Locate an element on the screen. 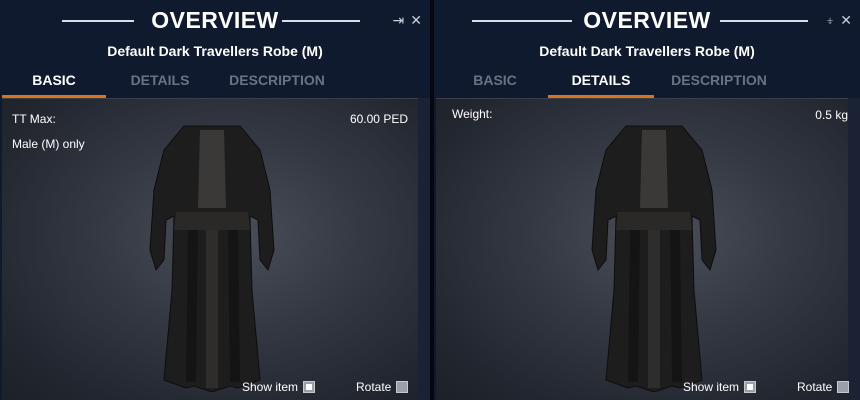  weight-value: 0.5 kg is located at coordinates (831, 115).